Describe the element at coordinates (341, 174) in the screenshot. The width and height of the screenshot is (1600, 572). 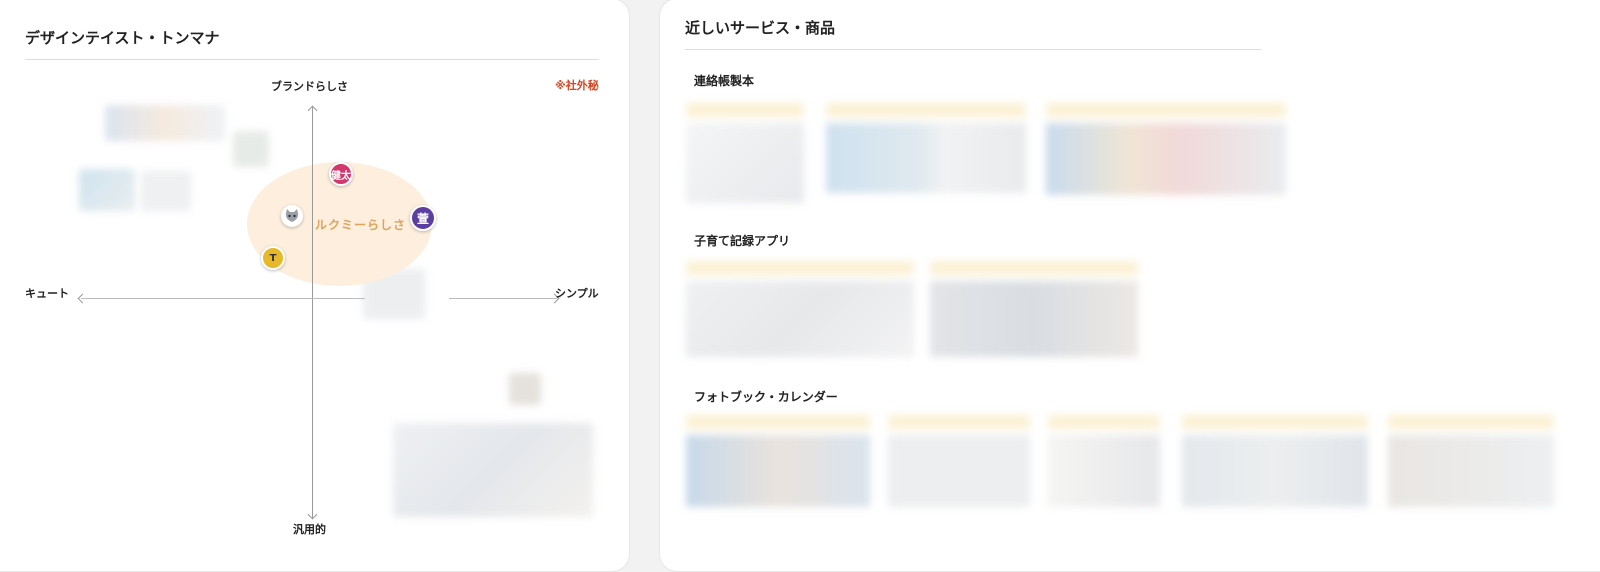
I see `avatar-kenta: 健太` at that location.